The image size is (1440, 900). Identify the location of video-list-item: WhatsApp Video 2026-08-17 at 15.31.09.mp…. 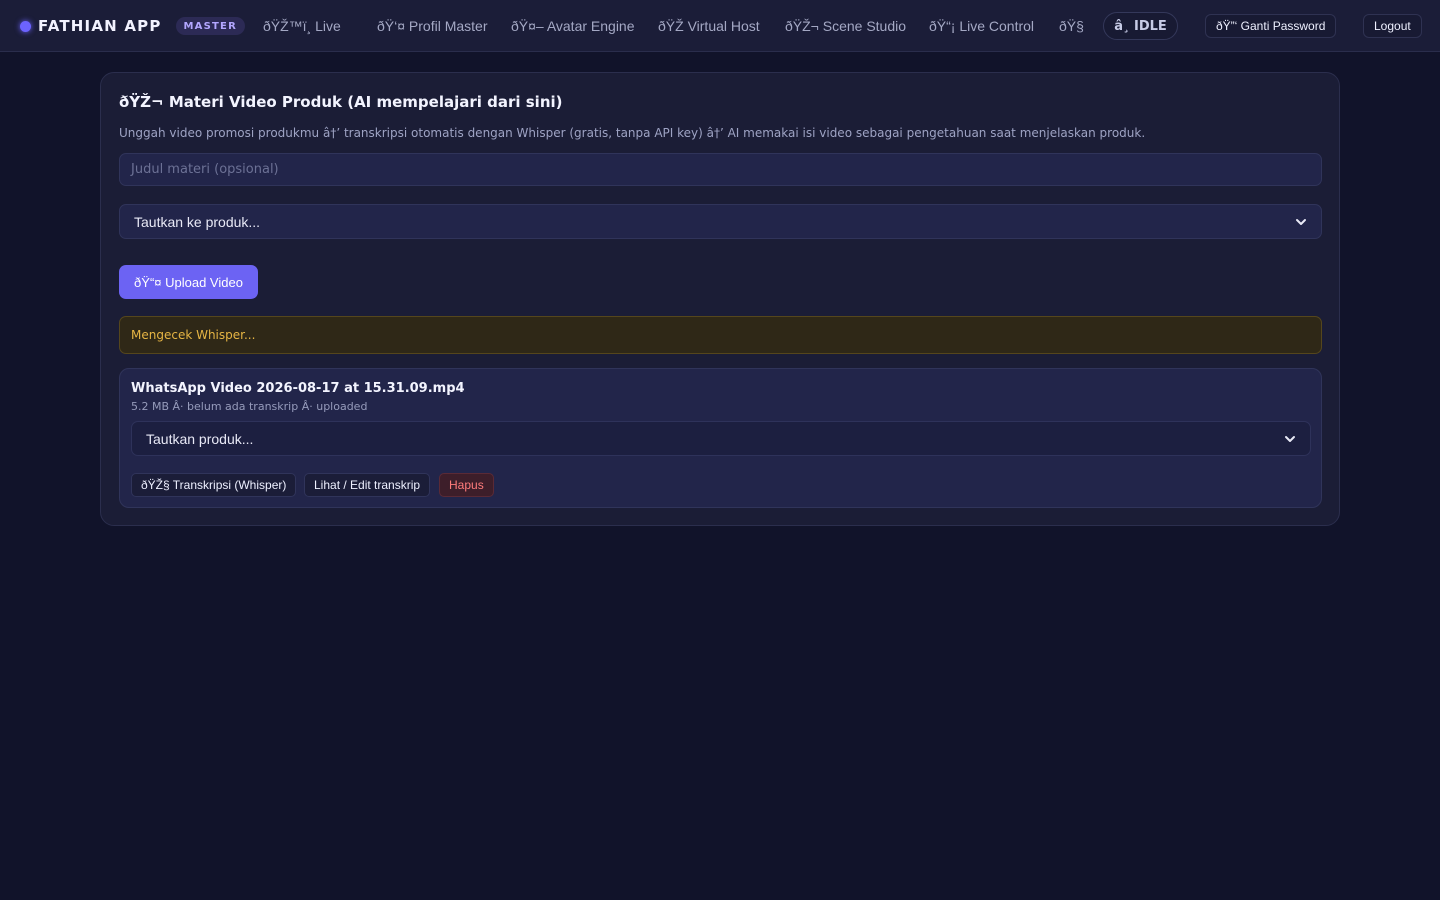
(720, 438).